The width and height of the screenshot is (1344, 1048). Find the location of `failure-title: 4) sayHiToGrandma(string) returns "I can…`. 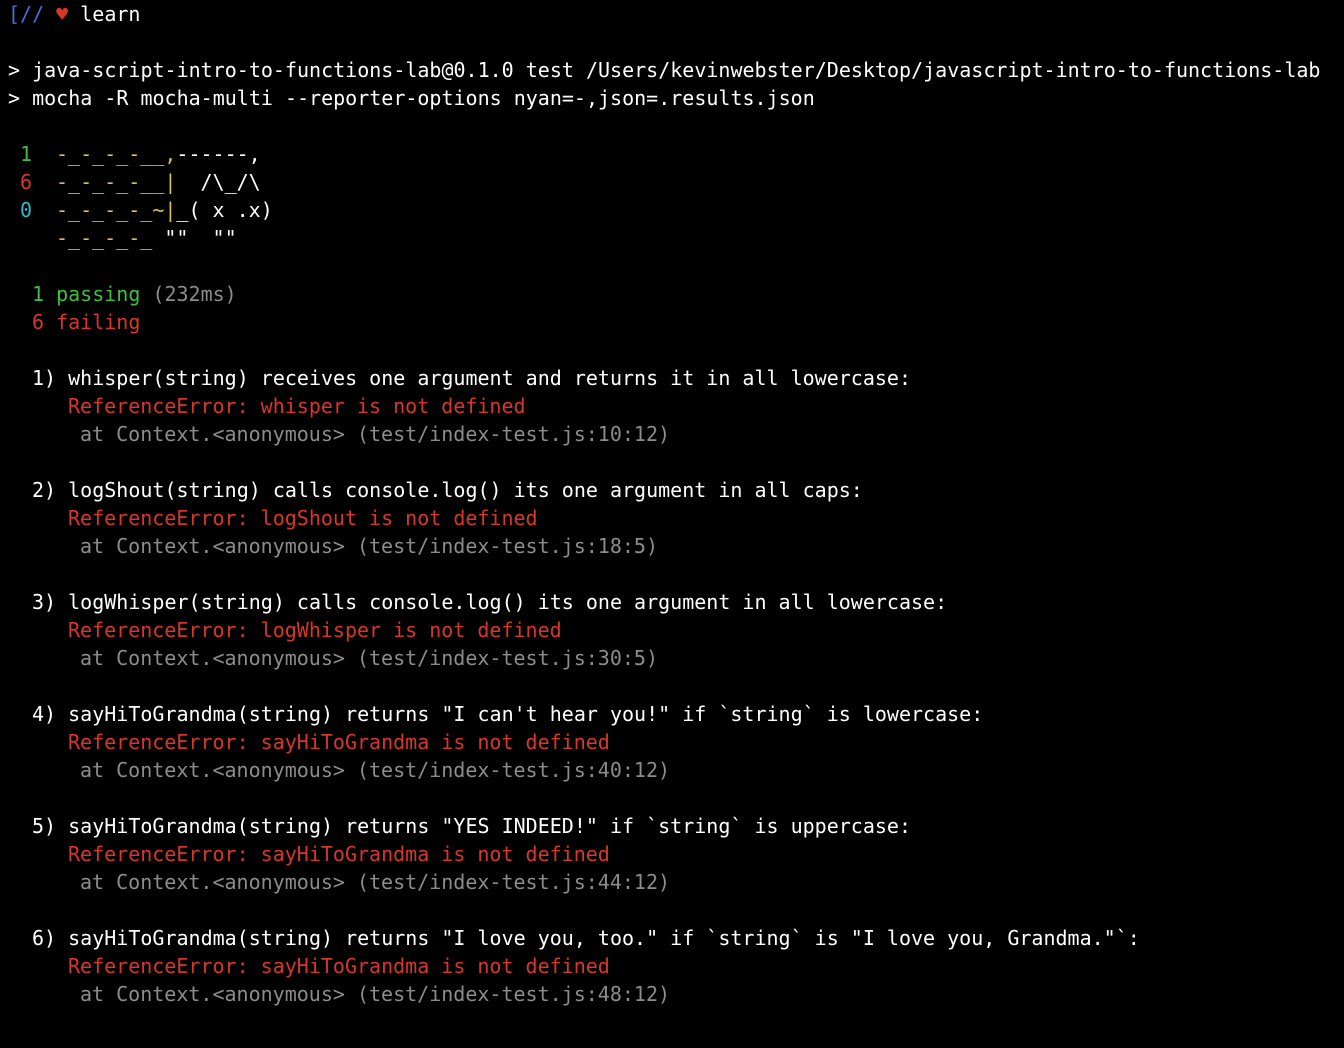

failure-title: 4) sayHiToGrandma(string) returns "I can… is located at coordinates (508, 714).